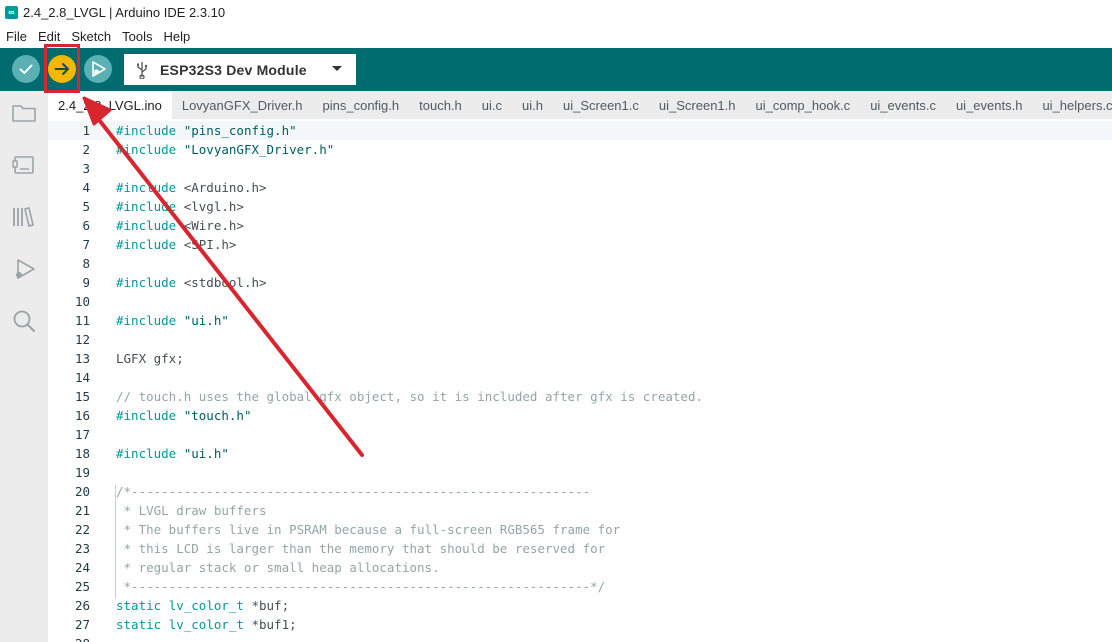 Image resolution: width=1112 pixels, height=642 pixels. Describe the element at coordinates (180, 225) in the screenshot. I see `code-text: #include <Wire.h>` at that location.